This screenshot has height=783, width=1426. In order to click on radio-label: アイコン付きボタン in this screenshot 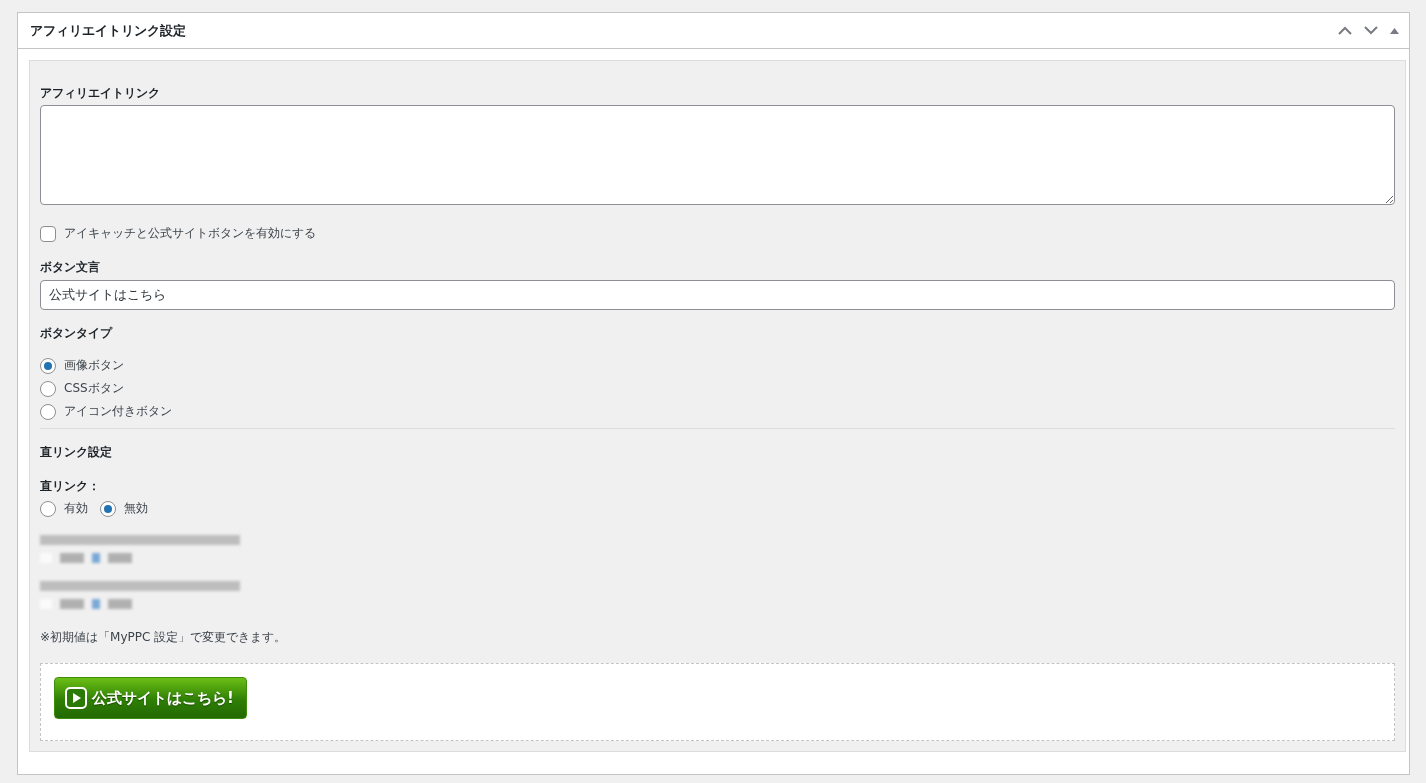, I will do `click(118, 411)`.